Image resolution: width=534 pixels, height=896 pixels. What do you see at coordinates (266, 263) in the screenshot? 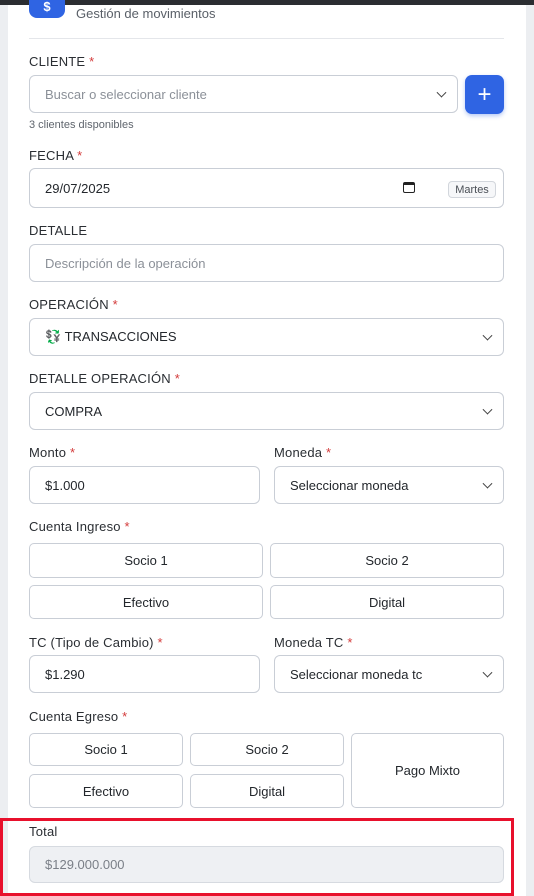
I see `detalle-input: Descripción de la operación` at bounding box center [266, 263].